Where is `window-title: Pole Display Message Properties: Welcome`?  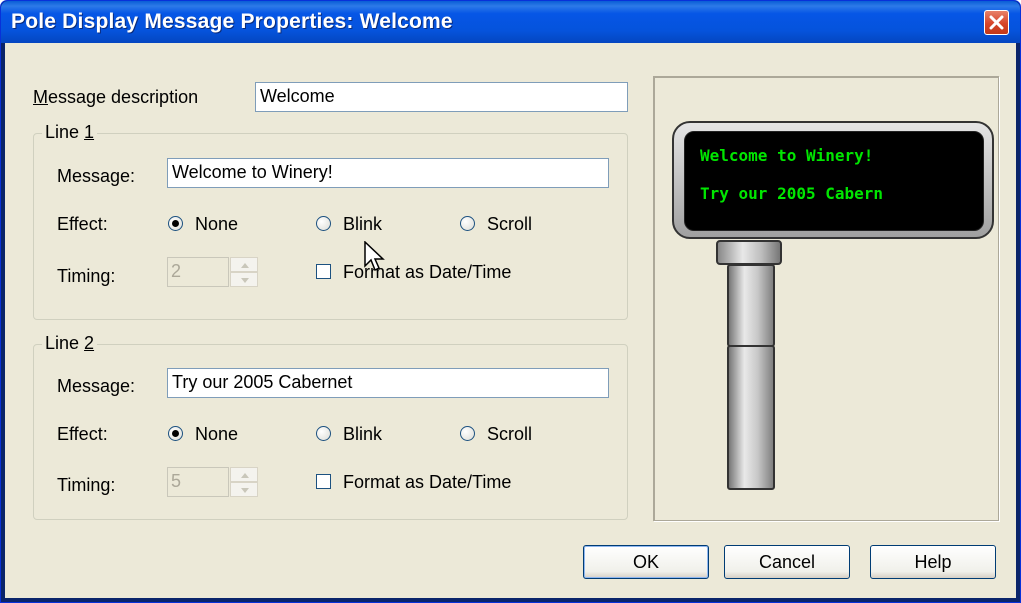
window-title: Pole Display Message Properties: Welcome is located at coordinates (232, 21).